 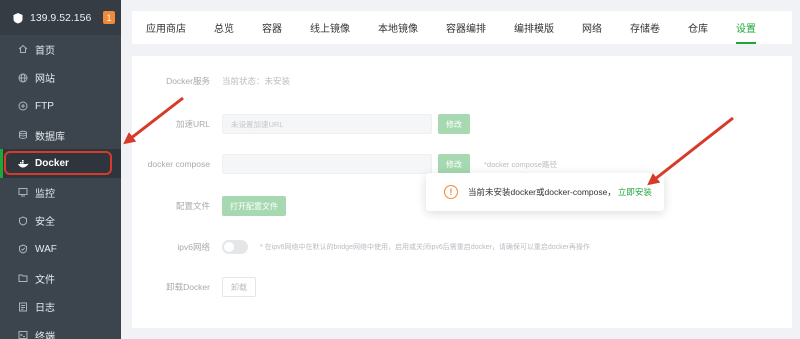 What do you see at coordinates (52, 164) in the screenshot?
I see `sidebar-item-label: Docker` at bounding box center [52, 164].